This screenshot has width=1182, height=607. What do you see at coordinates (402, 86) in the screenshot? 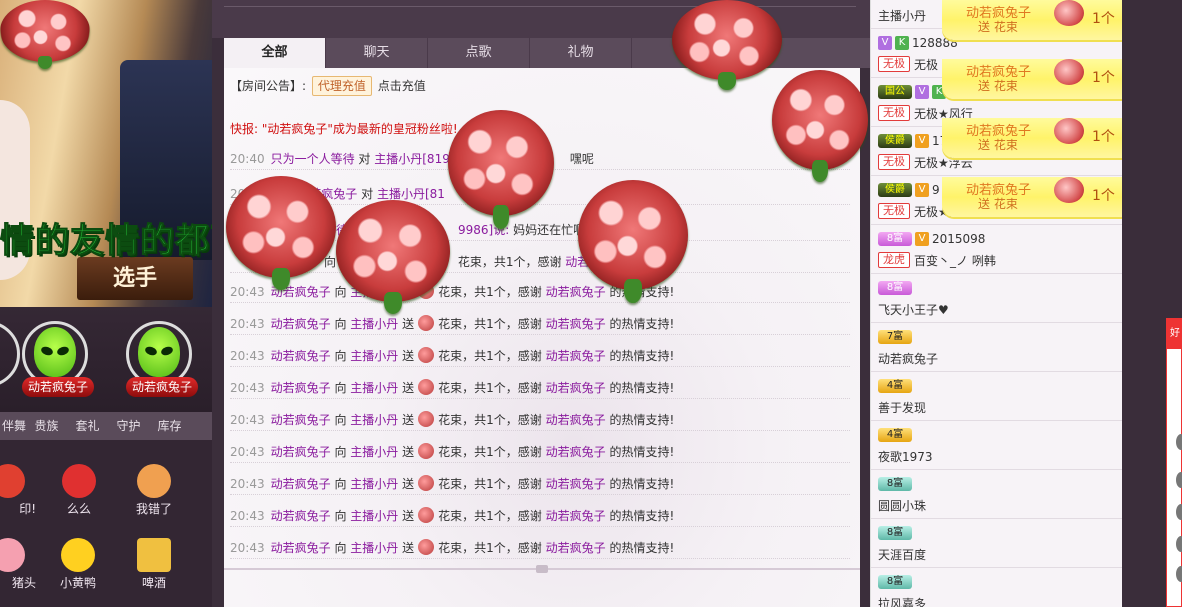
I see `recharge-link: 点击充值` at bounding box center [402, 86].